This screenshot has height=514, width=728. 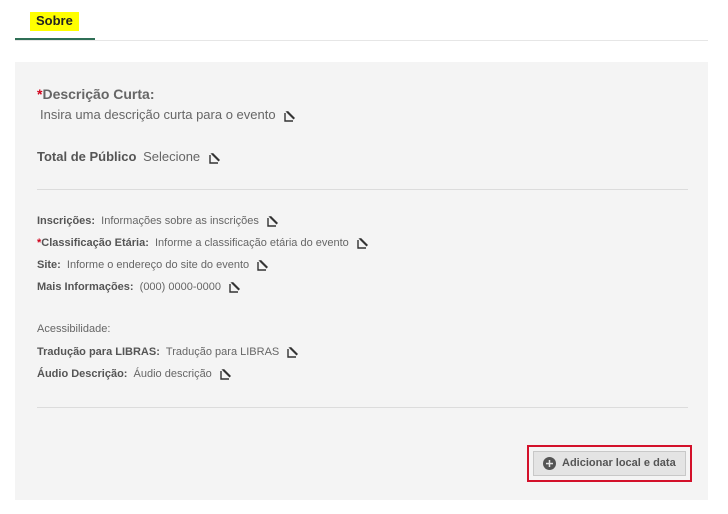 I want to click on site-label: Site:, so click(x=49, y=264).